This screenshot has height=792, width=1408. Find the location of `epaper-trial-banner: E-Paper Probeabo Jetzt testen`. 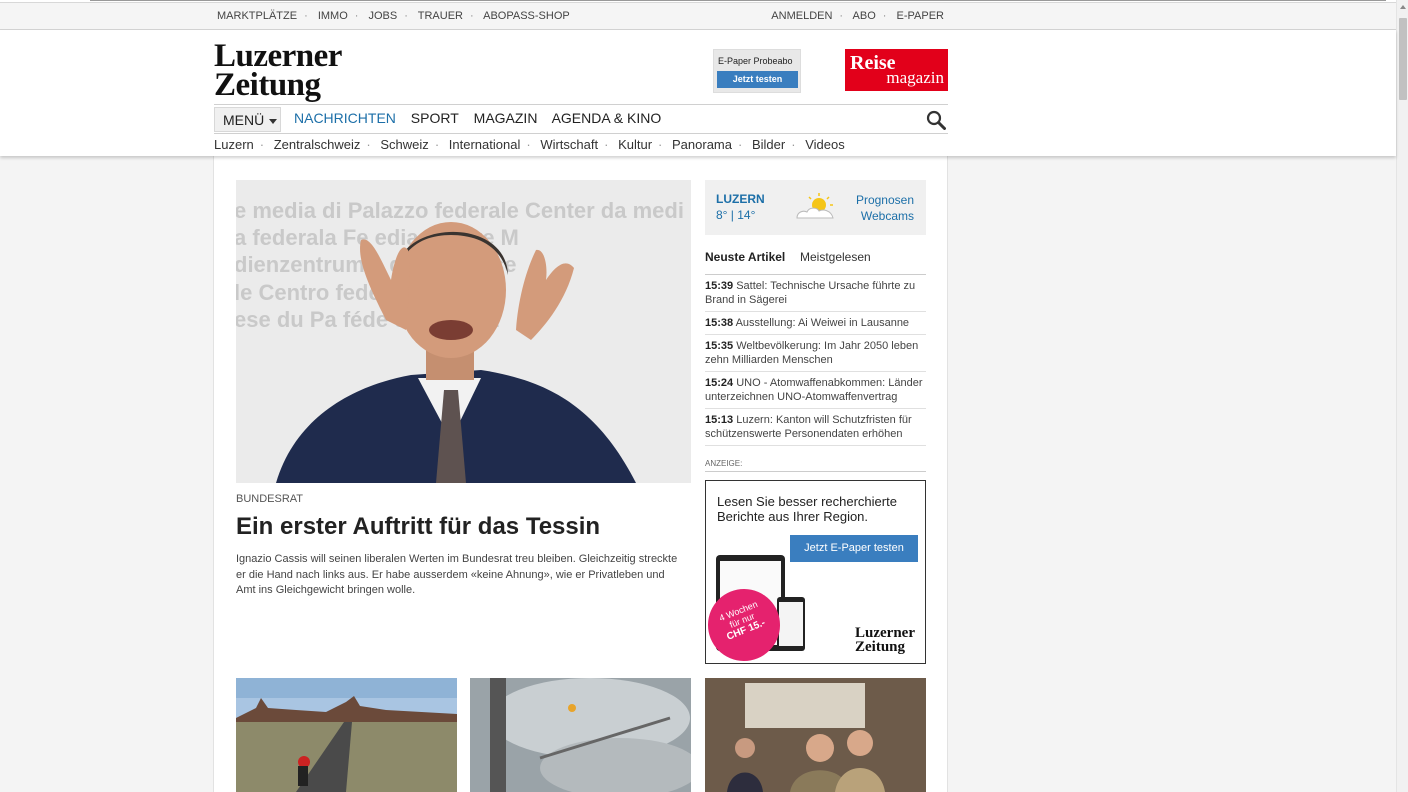

epaper-trial-banner: E-Paper Probeabo Jetzt testen is located at coordinates (757, 71).